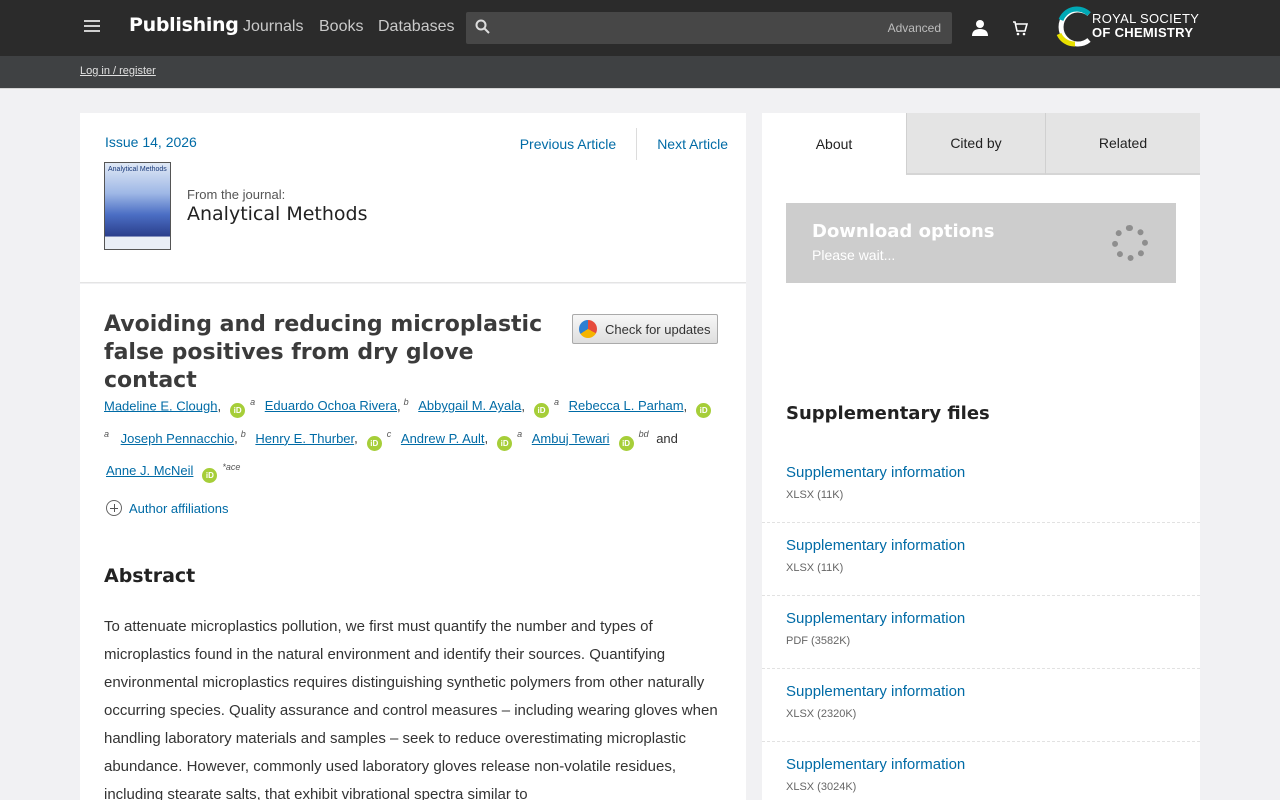 Image resolution: width=1280 pixels, height=800 pixels. What do you see at coordinates (416, 27) in the screenshot?
I see `nav-databases: Databases` at bounding box center [416, 27].